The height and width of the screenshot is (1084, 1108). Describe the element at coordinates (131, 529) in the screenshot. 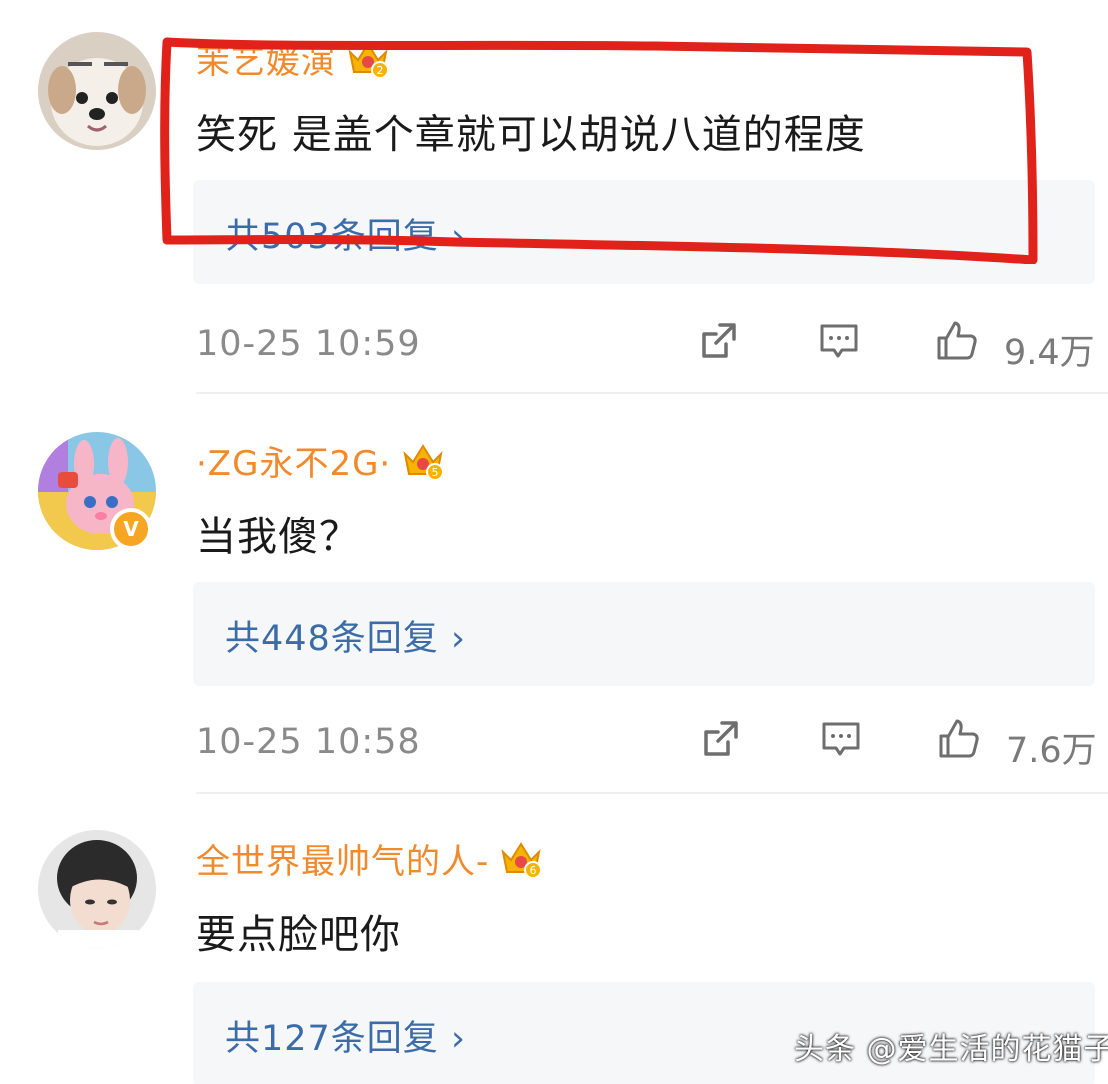

I see `verified-icon: V` at that location.